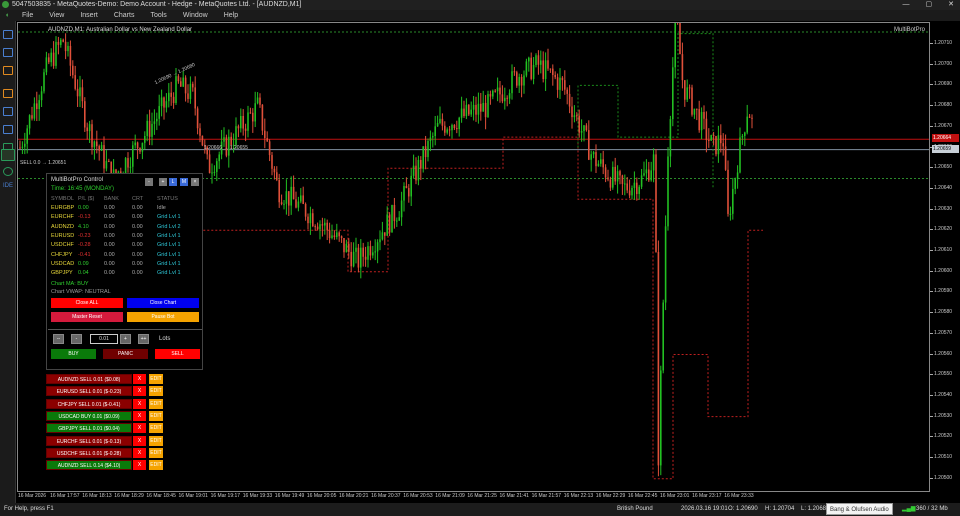 The width and height of the screenshot is (960, 516). I want to click on calendar-icon, so click(8, 111).